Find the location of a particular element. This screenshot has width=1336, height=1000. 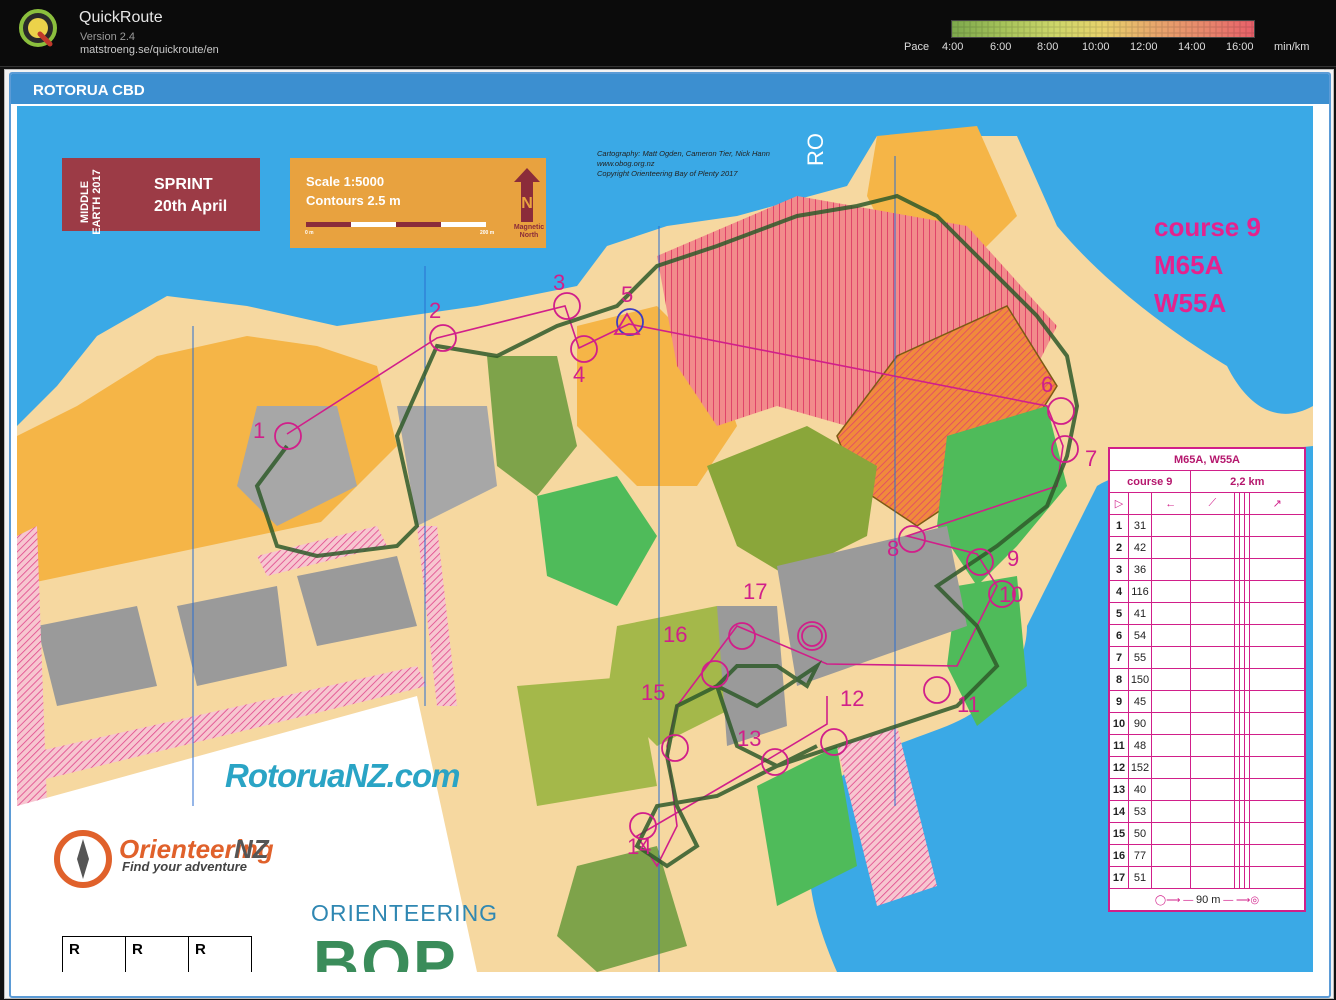

pace-tick: 16:00 is located at coordinates (1240, 47).